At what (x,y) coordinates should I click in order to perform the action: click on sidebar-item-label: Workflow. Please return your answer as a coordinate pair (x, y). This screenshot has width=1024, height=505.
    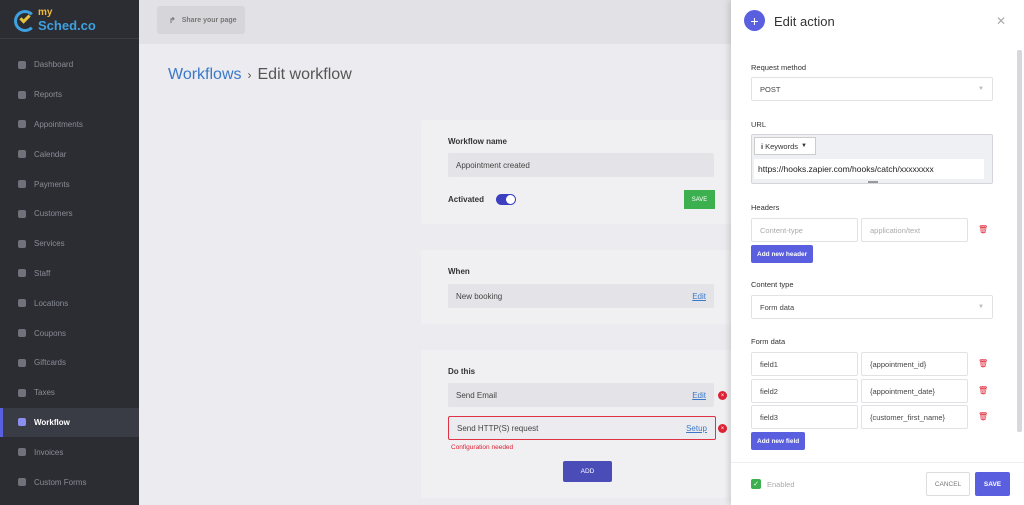
    Looking at the image, I should click on (52, 422).